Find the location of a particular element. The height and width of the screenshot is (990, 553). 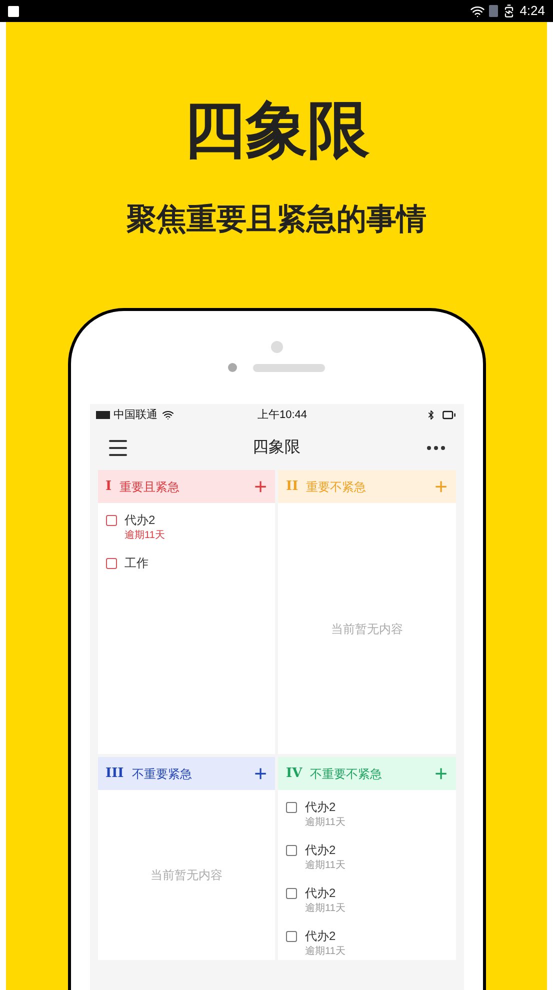

no-sim-icon is located at coordinates (493, 11).